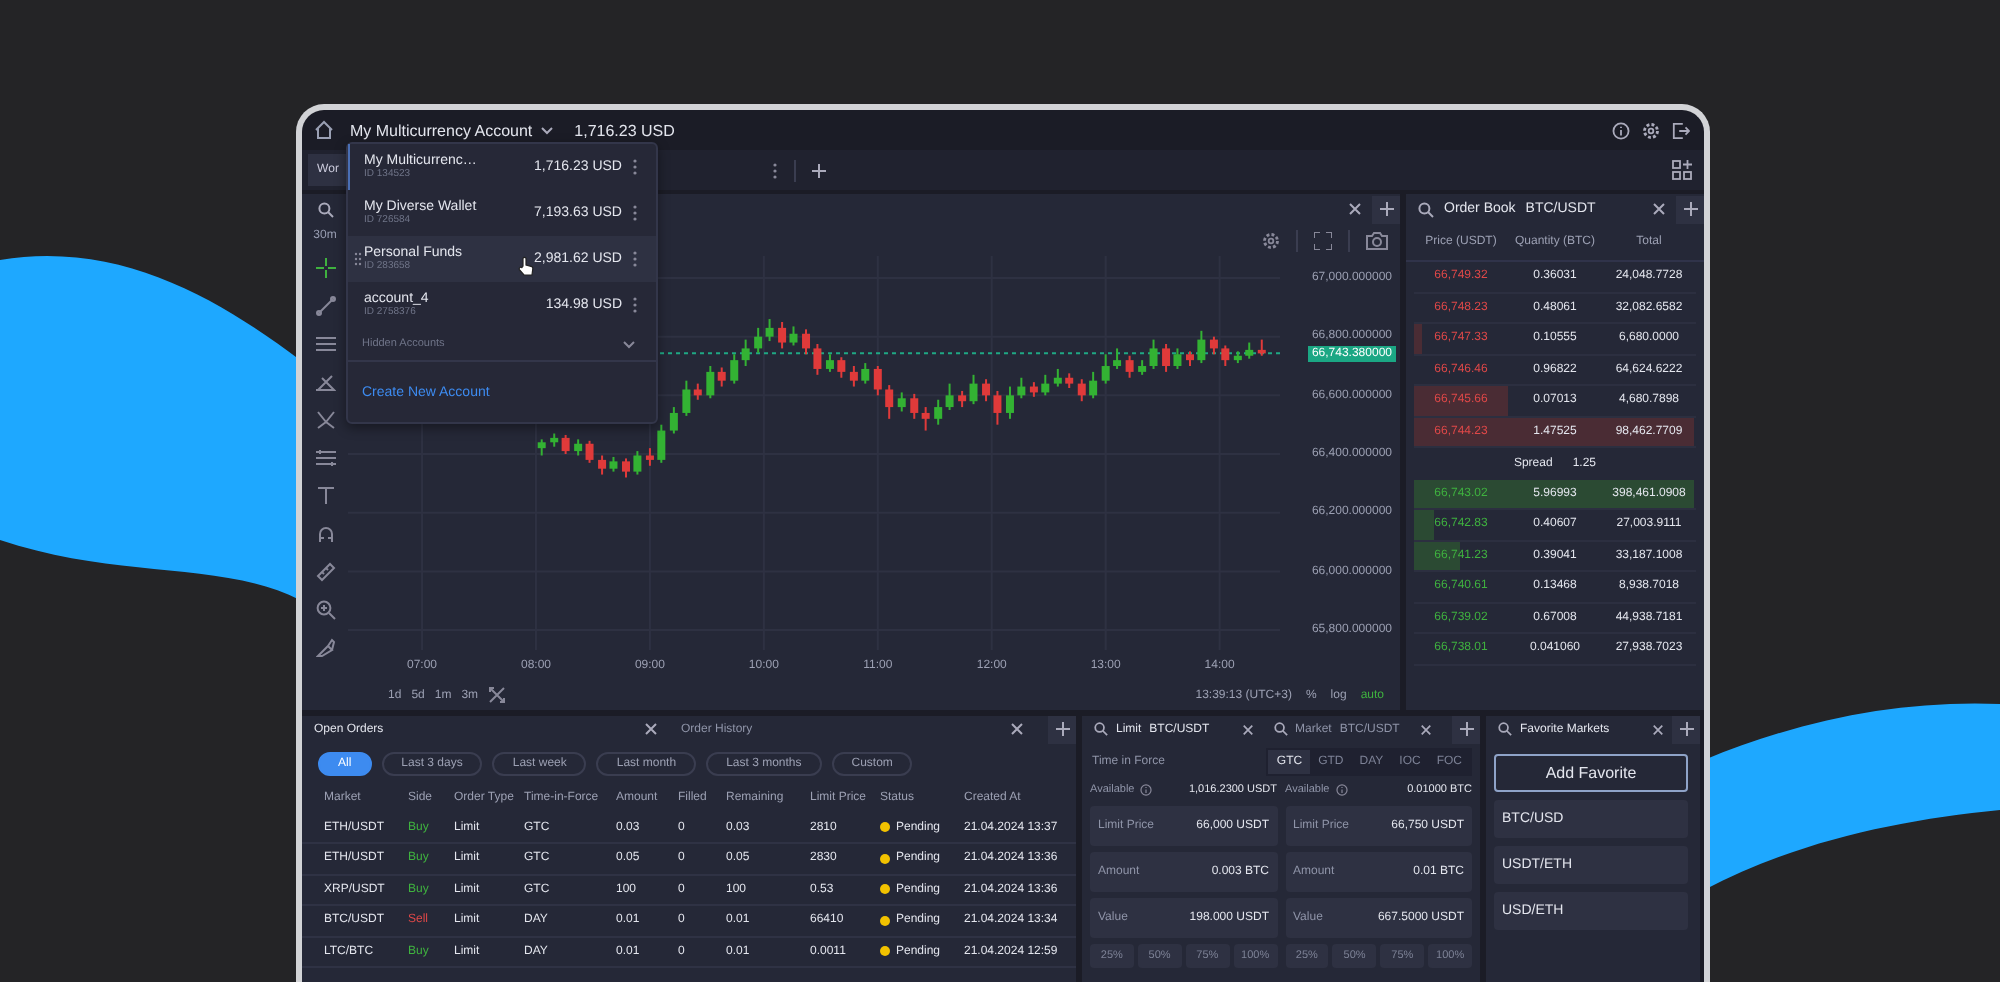 The height and width of the screenshot is (982, 2000). Describe the element at coordinates (526, 266) in the screenshot. I see `hand-cursor-icon` at that location.